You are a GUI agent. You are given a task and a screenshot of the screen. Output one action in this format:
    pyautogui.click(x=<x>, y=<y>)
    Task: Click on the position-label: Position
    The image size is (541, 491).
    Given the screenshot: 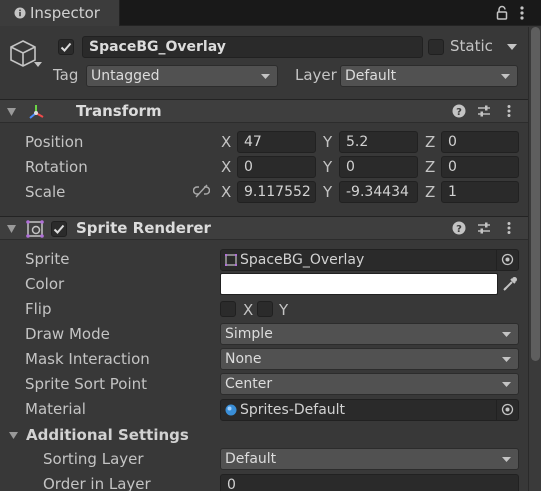 What is the action you would take?
    pyautogui.click(x=54, y=142)
    